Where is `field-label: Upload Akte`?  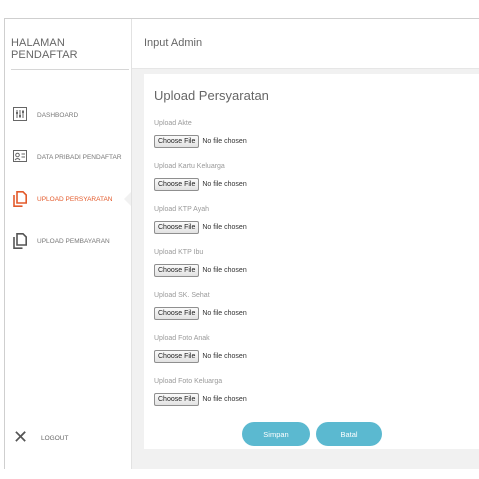 field-label: Upload Akte is located at coordinates (173, 123).